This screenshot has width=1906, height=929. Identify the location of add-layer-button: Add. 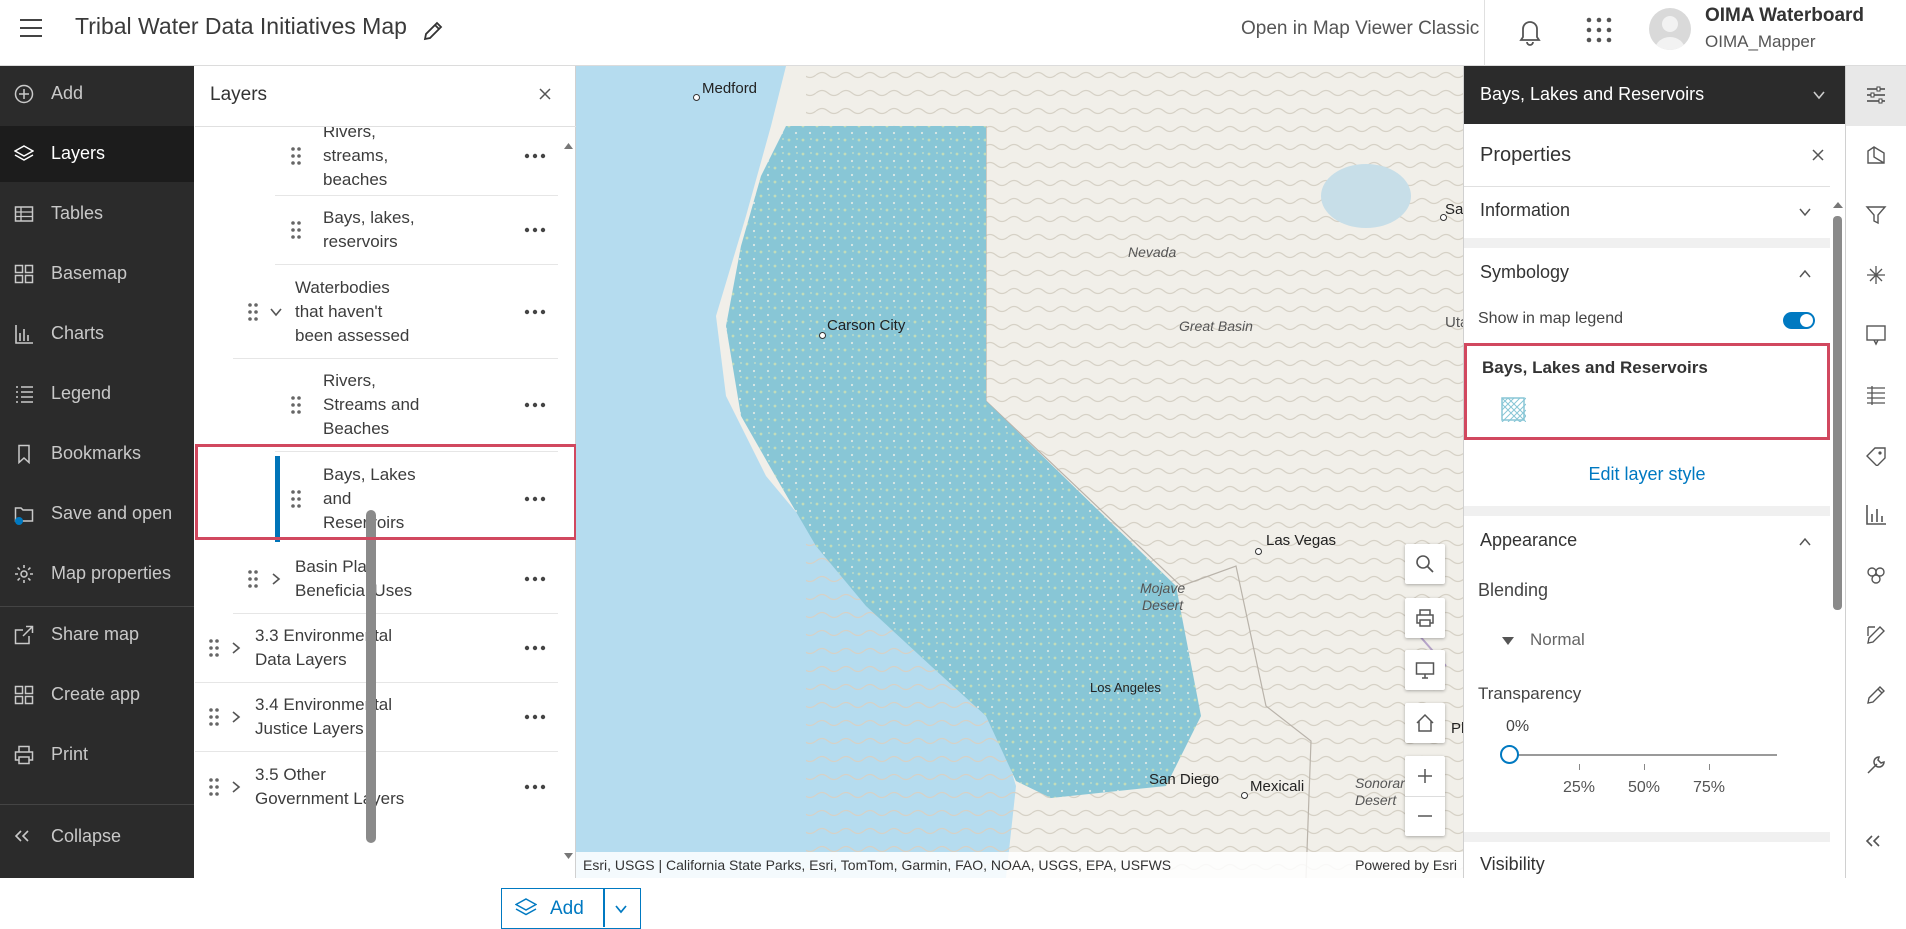
(571, 908).